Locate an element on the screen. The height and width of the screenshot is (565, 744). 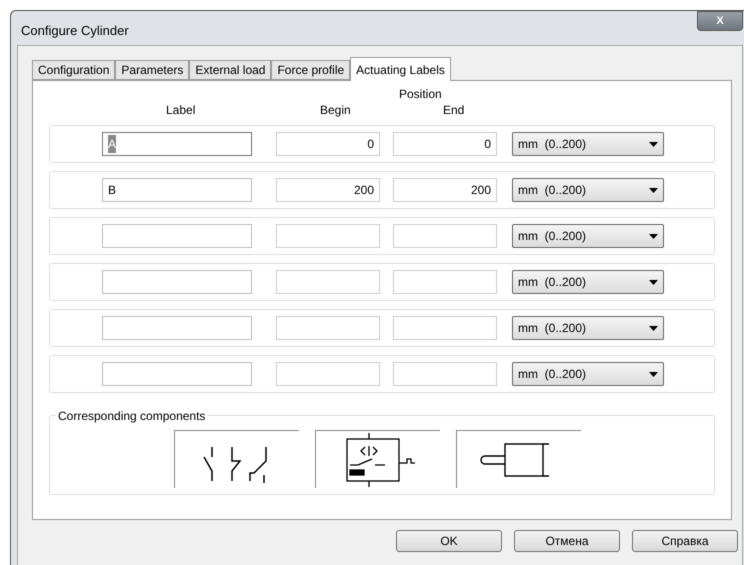
end-field: 200 is located at coordinates (445, 190).